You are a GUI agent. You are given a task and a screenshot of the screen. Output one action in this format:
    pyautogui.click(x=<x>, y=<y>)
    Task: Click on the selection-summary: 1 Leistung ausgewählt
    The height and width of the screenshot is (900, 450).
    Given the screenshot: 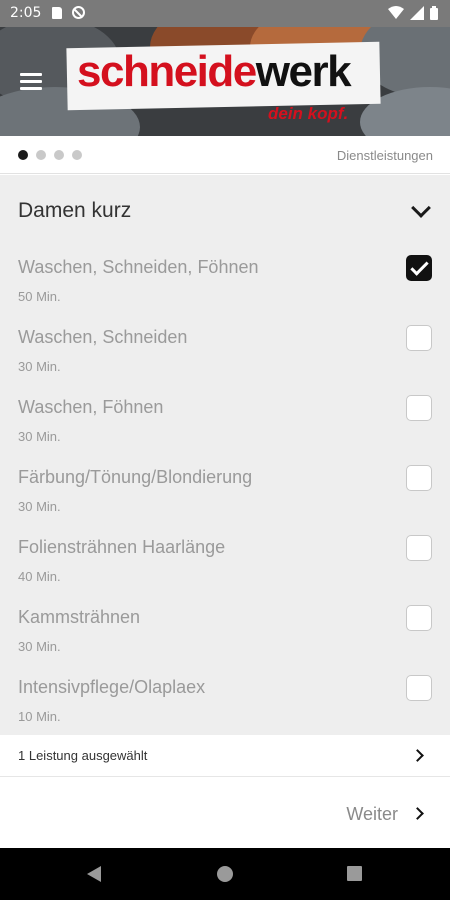 What is the action you would take?
    pyautogui.click(x=225, y=756)
    